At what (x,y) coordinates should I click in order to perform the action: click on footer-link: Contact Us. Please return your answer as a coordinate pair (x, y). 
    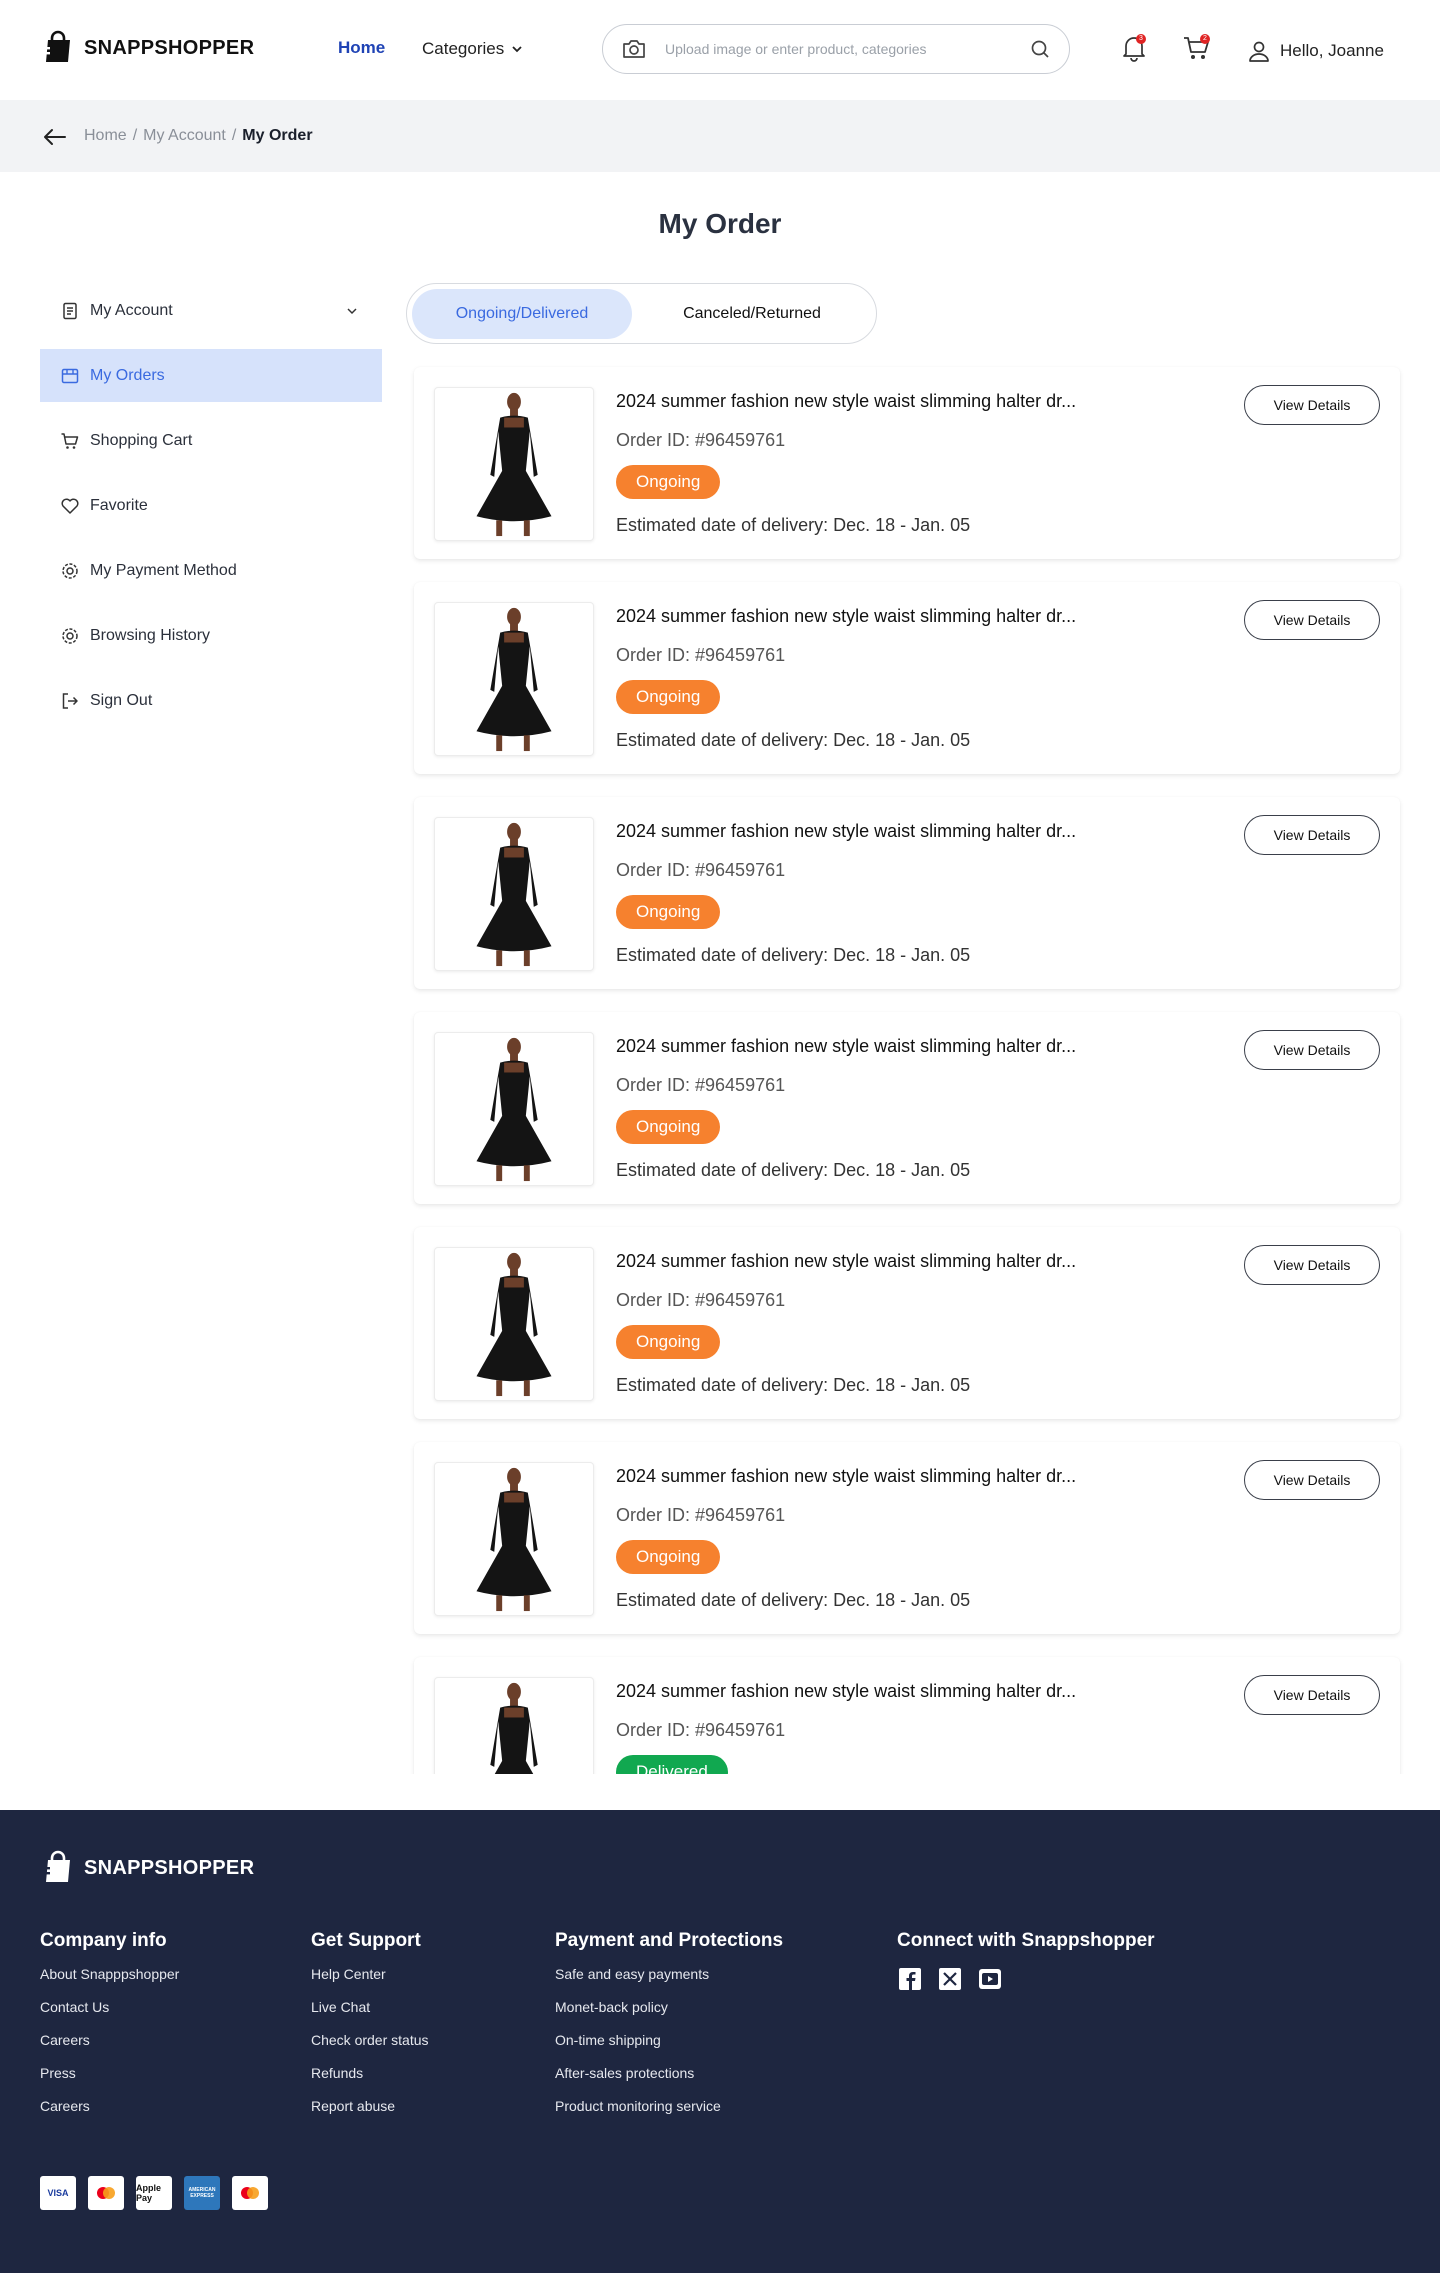
    Looking at the image, I should click on (109, 2007).